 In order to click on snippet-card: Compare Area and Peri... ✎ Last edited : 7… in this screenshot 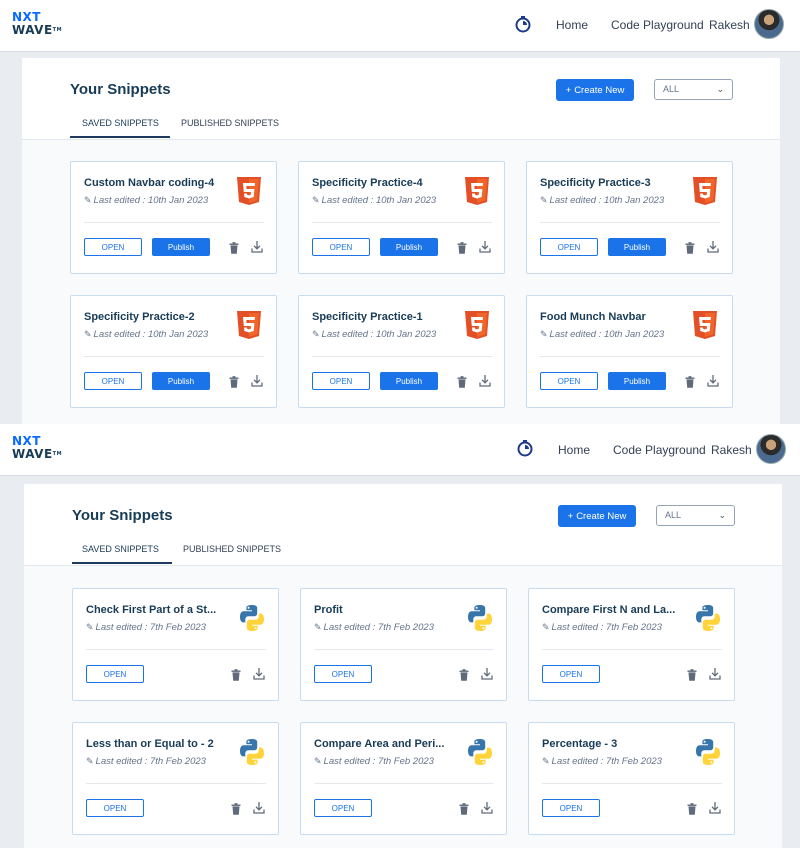, I will do `click(403, 778)`.